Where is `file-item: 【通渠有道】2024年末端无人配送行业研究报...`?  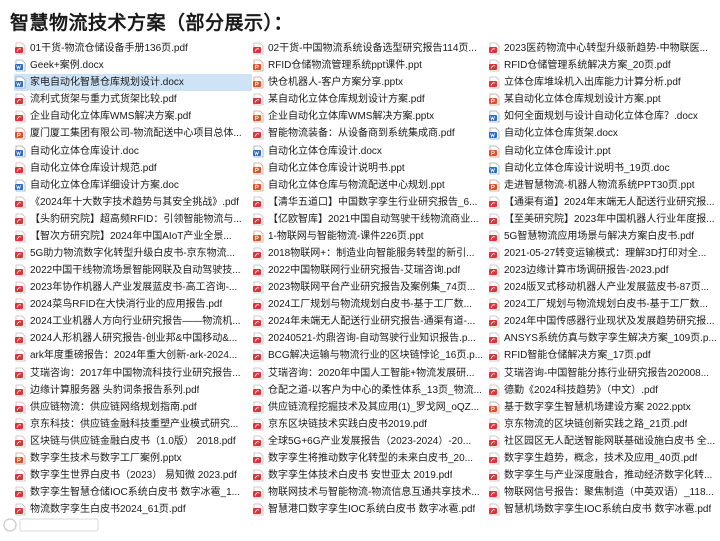
file-item: 【通渠有道】2024年末端无人配送行业研究报... is located at coordinates (602, 202).